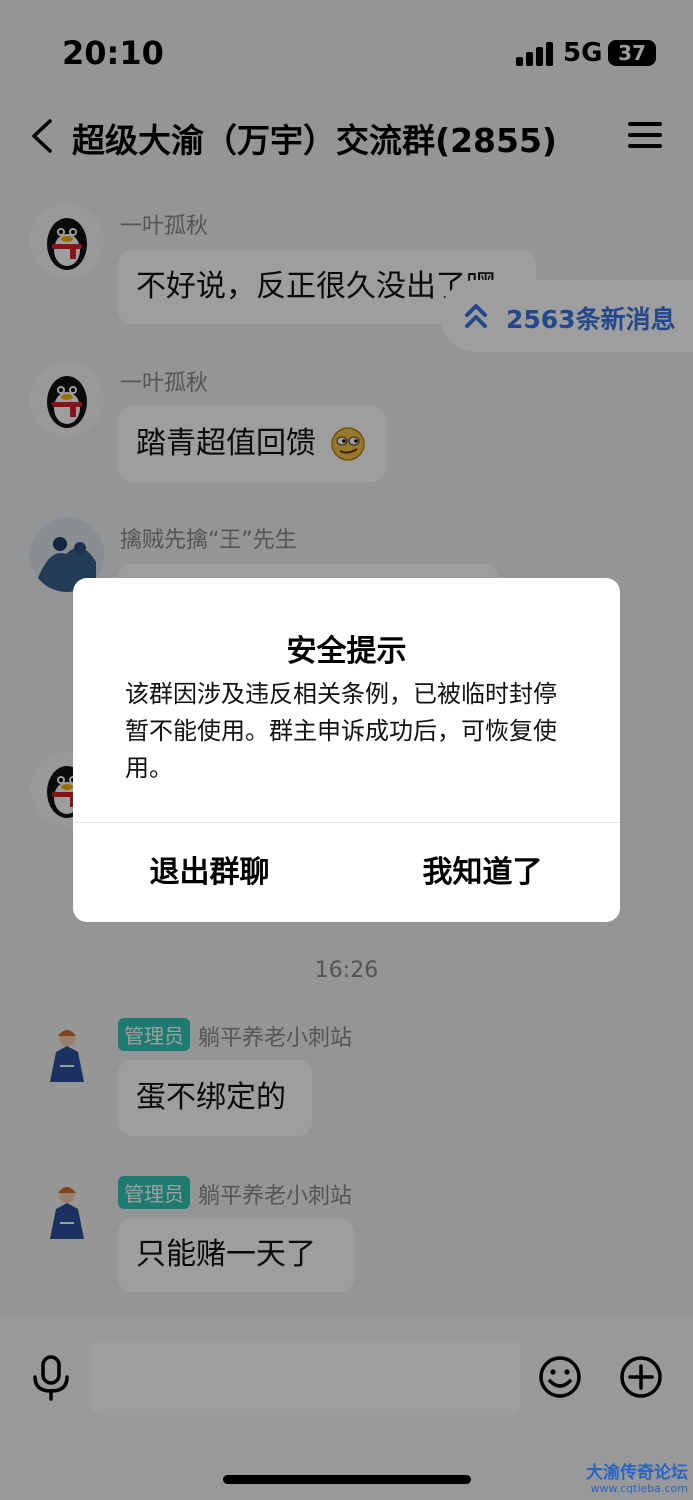  Describe the element at coordinates (341, 731) in the screenshot. I see `dialog-message: 该群因涉及违反相关条例，已被临时封停暂不能使用。群主申诉成功后，可恢复使用。` at that location.